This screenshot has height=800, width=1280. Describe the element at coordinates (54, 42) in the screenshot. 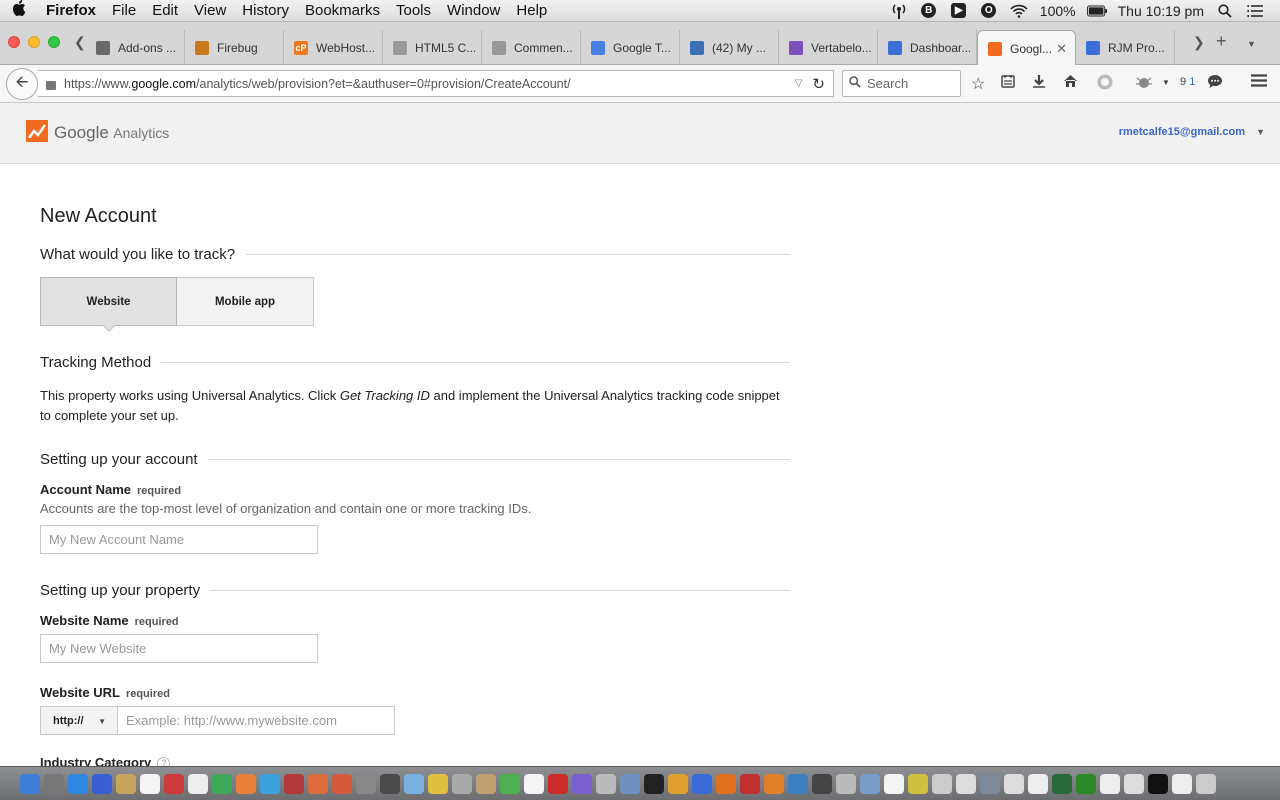

I see `window-zoom-button` at that location.